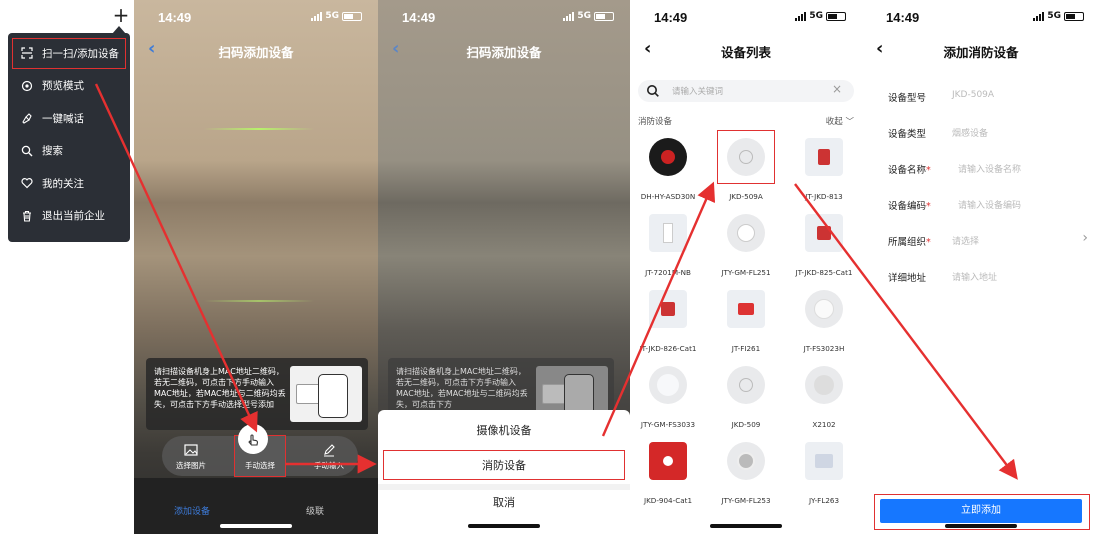  What do you see at coordinates (192, 510) in the screenshot?
I see `tab-add-device: 添加设备` at bounding box center [192, 510].